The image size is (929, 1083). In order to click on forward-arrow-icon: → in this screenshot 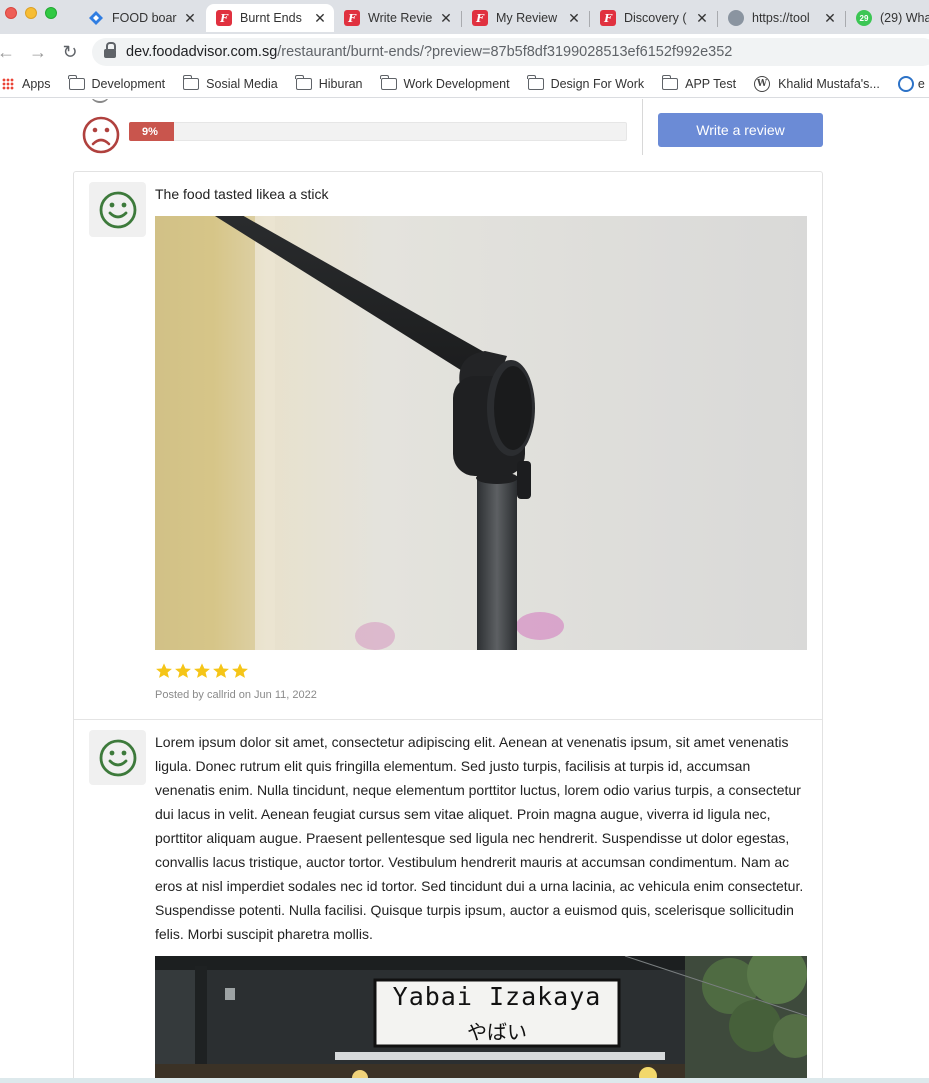, I will do `click(38, 52)`.